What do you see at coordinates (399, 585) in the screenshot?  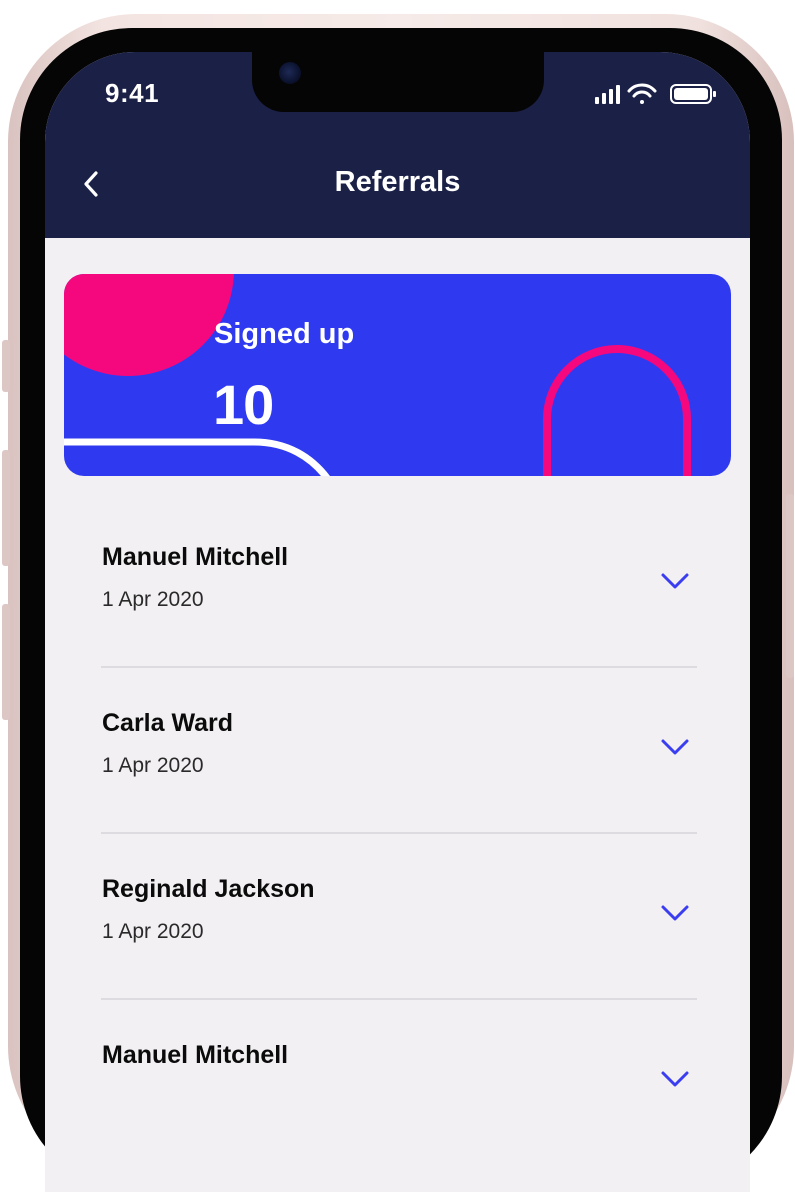 I see `list-item: Manuel Mitchell 1 Apr 2020` at bounding box center [399, 585].